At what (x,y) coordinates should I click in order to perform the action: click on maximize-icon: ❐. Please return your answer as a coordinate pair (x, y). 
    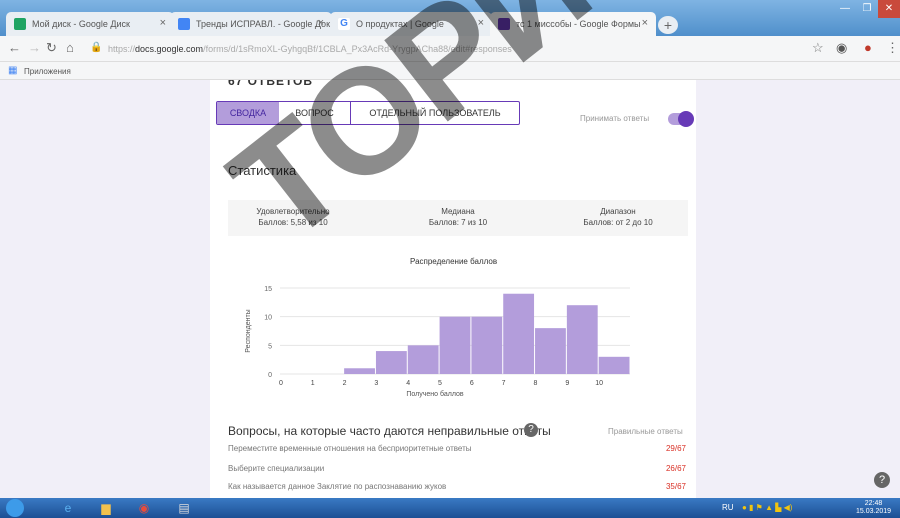
    Looking at the image, I should click on (867, 9).